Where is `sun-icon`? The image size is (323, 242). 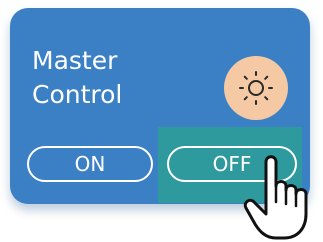 sun-icon is located at coordinates (256, 88).